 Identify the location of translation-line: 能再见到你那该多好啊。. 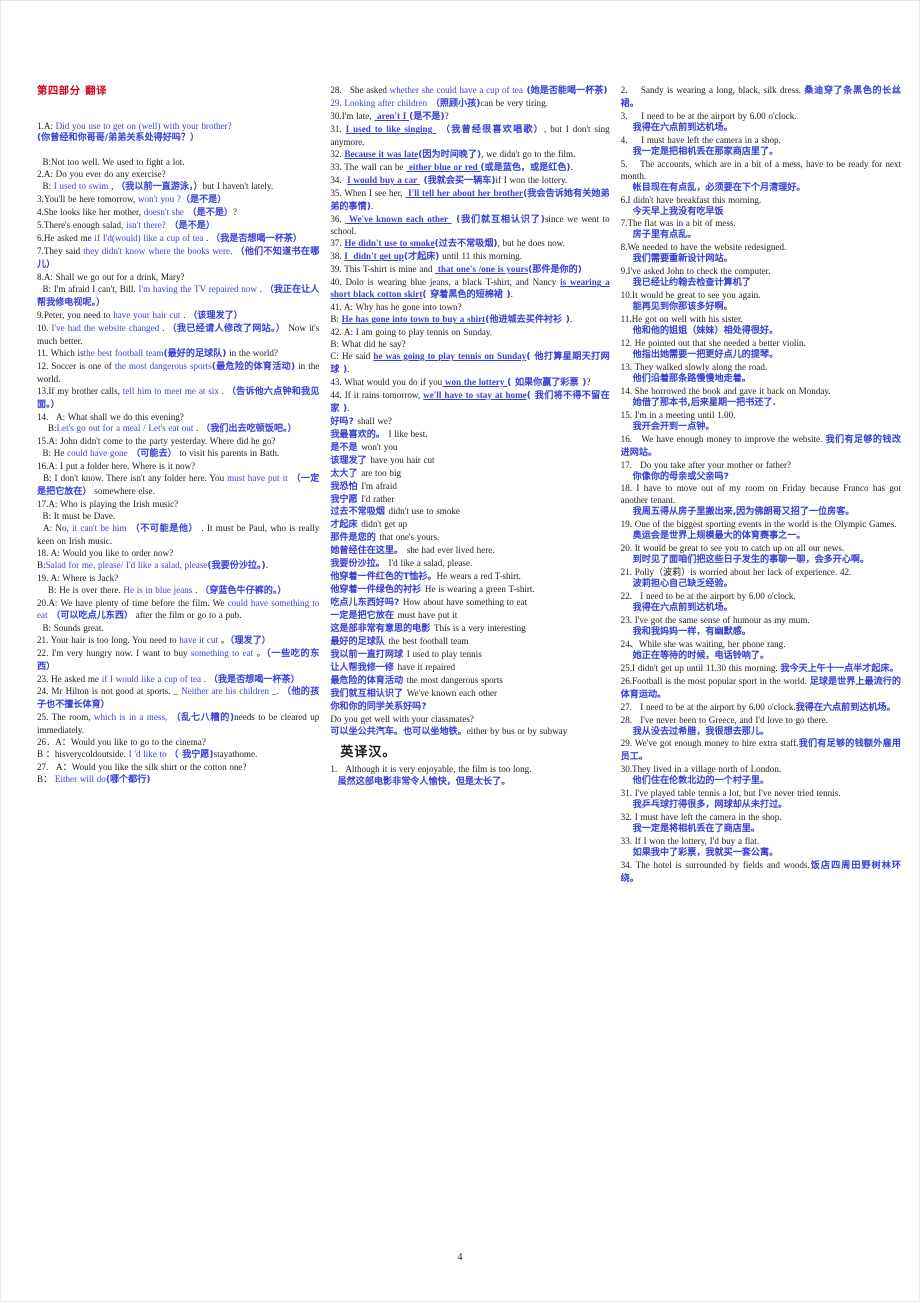
(682, 307).